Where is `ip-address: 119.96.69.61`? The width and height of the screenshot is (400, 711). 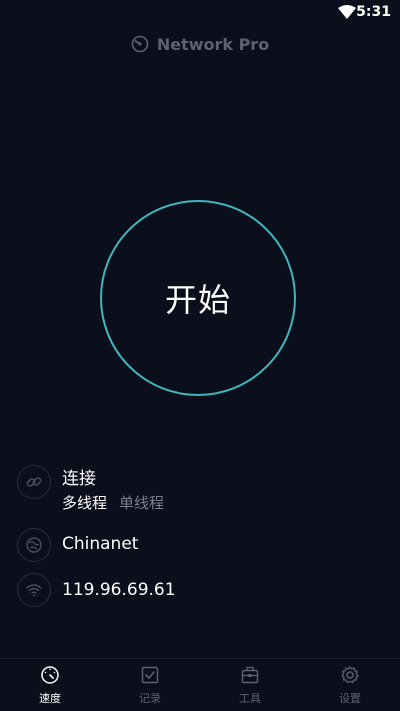
ip-address: 119.96.69.61 is located at coordinates (119, 590).